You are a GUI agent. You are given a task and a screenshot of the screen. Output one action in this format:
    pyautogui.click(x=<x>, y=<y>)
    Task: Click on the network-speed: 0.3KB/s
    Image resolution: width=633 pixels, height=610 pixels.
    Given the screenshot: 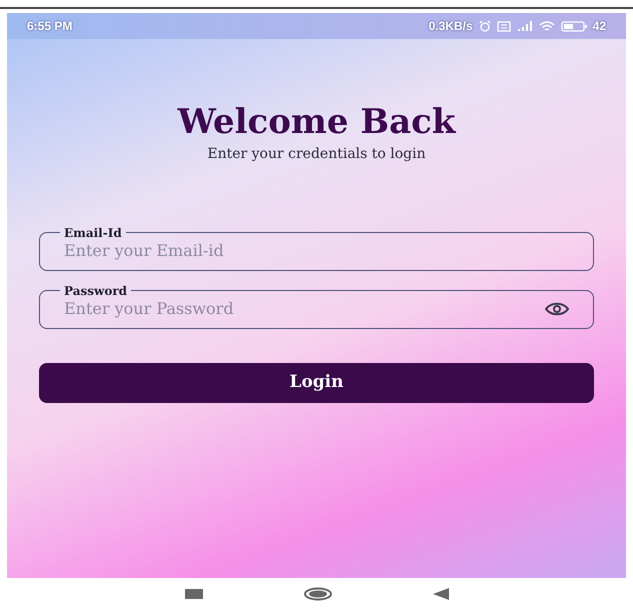 What is the action you would take?
    pyautogui.click(x=450, y=26)
    